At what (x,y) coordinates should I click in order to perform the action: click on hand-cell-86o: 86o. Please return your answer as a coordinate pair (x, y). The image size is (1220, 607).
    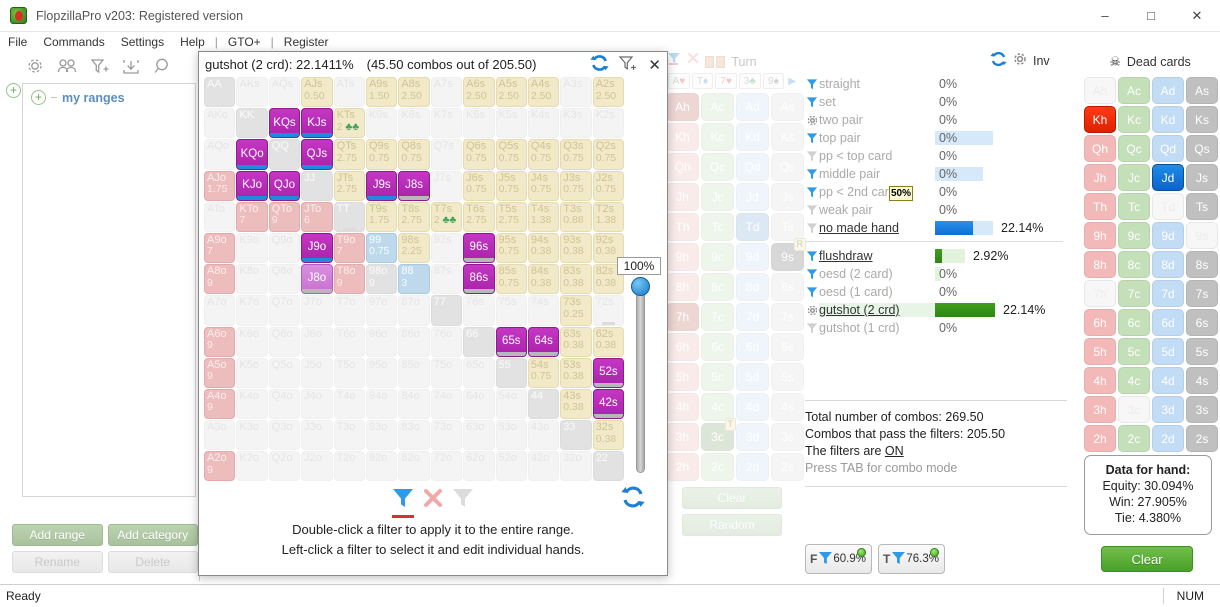
    Looking at the image, I should click on (414, 341).